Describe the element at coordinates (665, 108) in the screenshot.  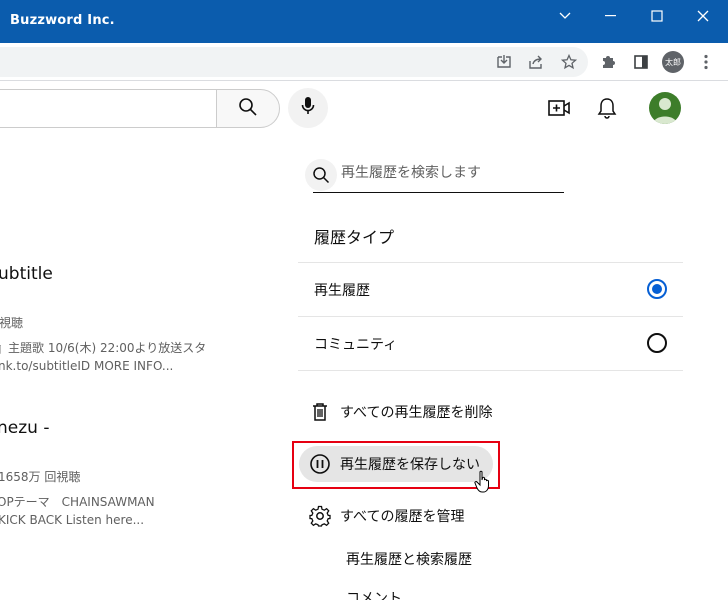
I see `account-avatar` at that location.